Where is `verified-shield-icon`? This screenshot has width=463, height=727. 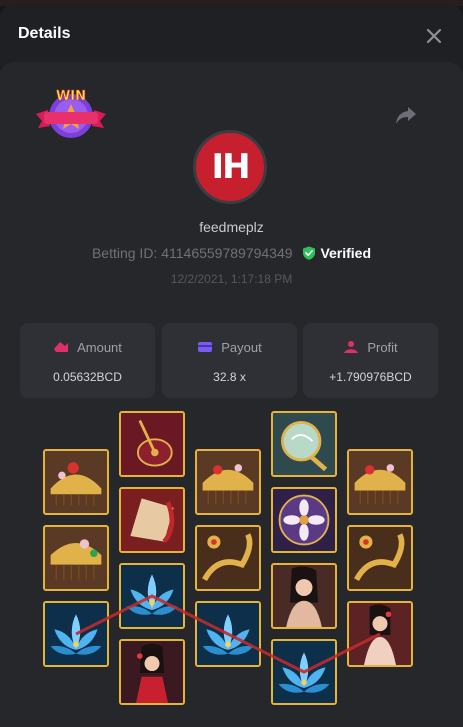
verified-shield-icon is located at coordinates (309, 253).